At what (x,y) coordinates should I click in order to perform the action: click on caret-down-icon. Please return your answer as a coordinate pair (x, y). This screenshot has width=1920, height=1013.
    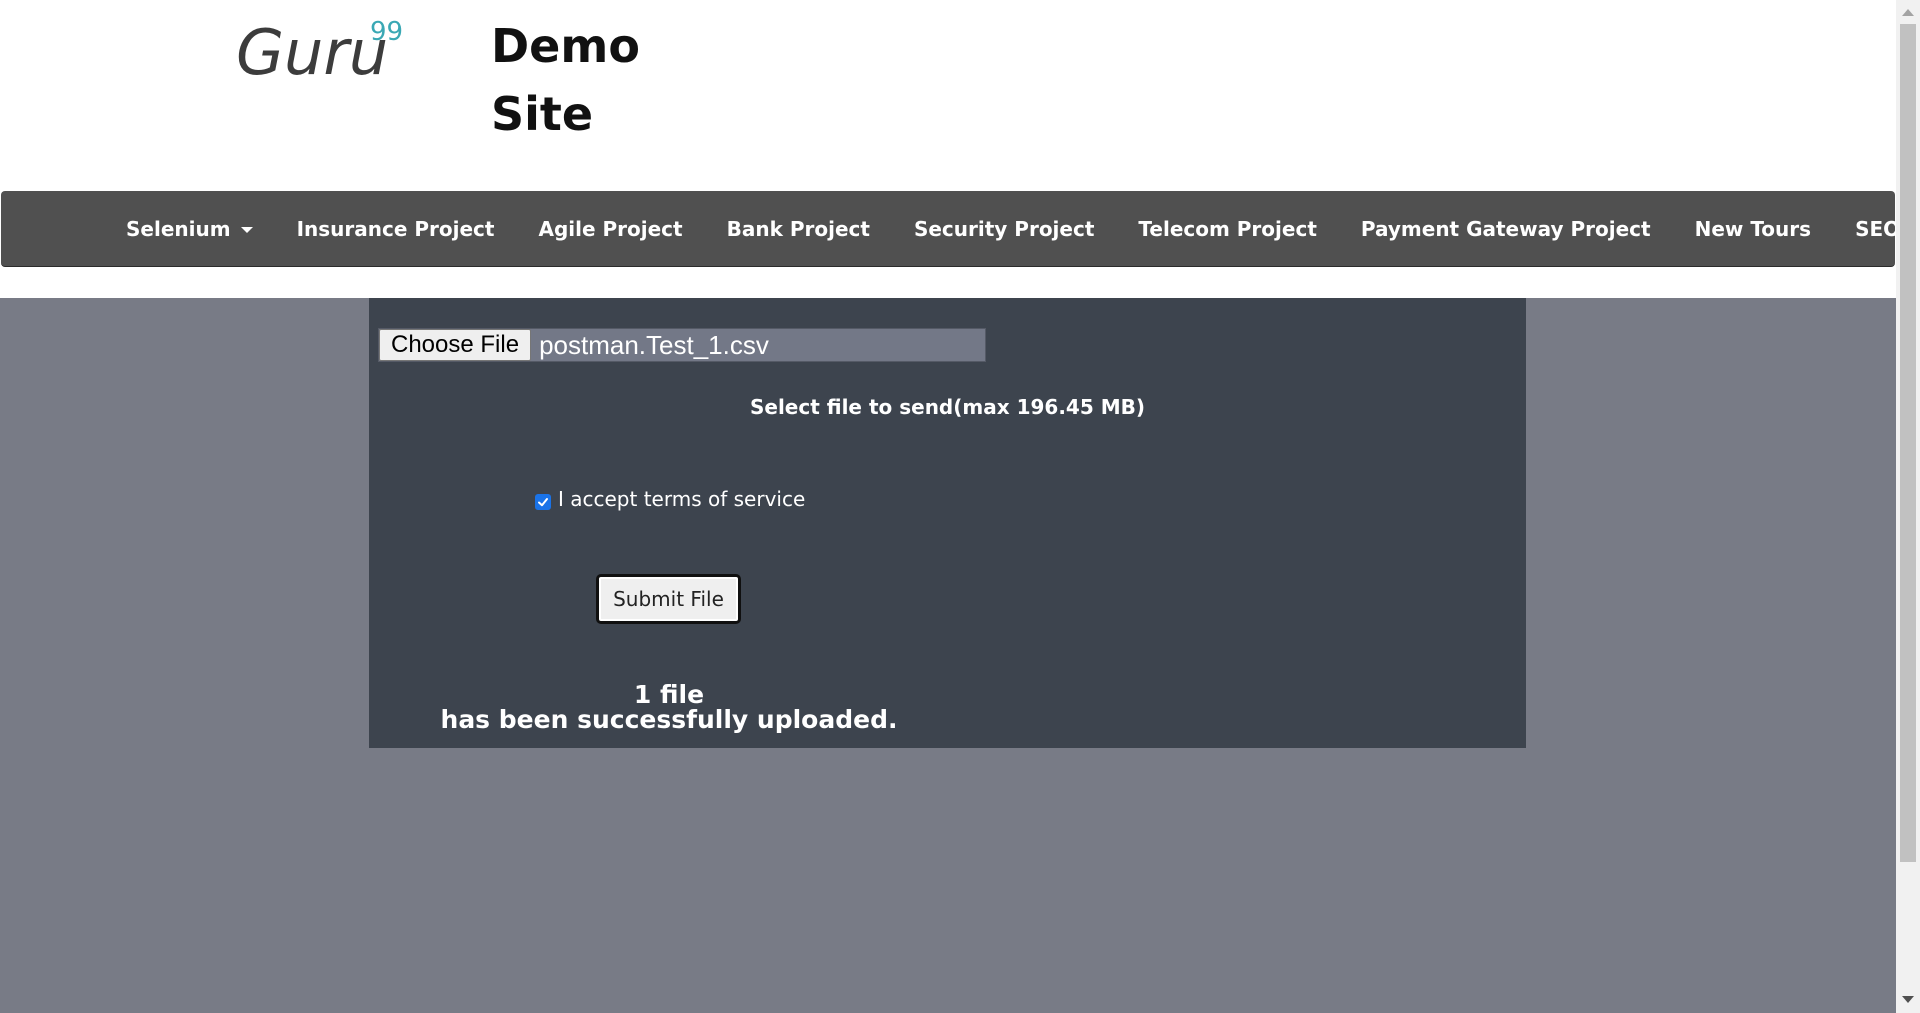
    Looking at the image, I should click on (246, 229).